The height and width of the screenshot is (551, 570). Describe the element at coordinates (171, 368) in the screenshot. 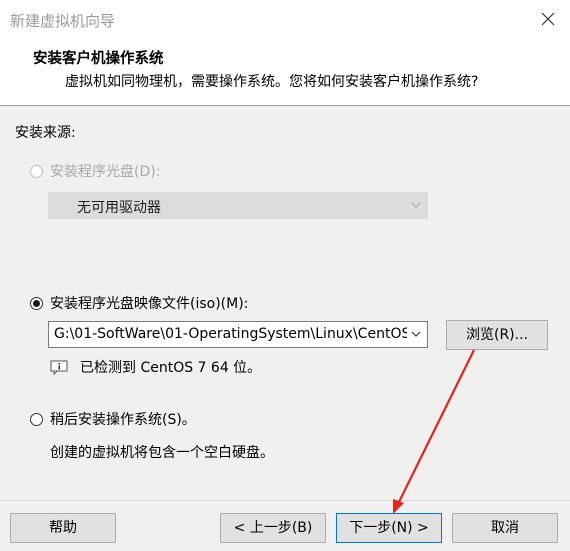

I see `detected-os-text: 已检测到 CentOS 7 64 位。` at that location.